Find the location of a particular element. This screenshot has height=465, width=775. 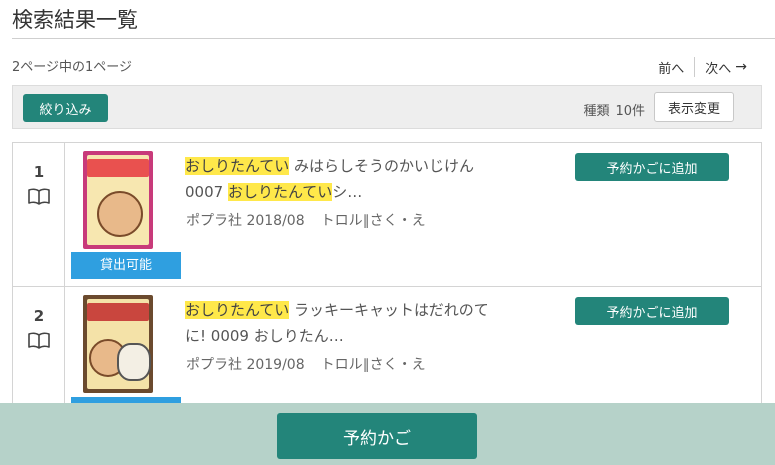

filter-bar: 絞り込み 種類 10件 表示変更 is located at coordinates (387, 107).